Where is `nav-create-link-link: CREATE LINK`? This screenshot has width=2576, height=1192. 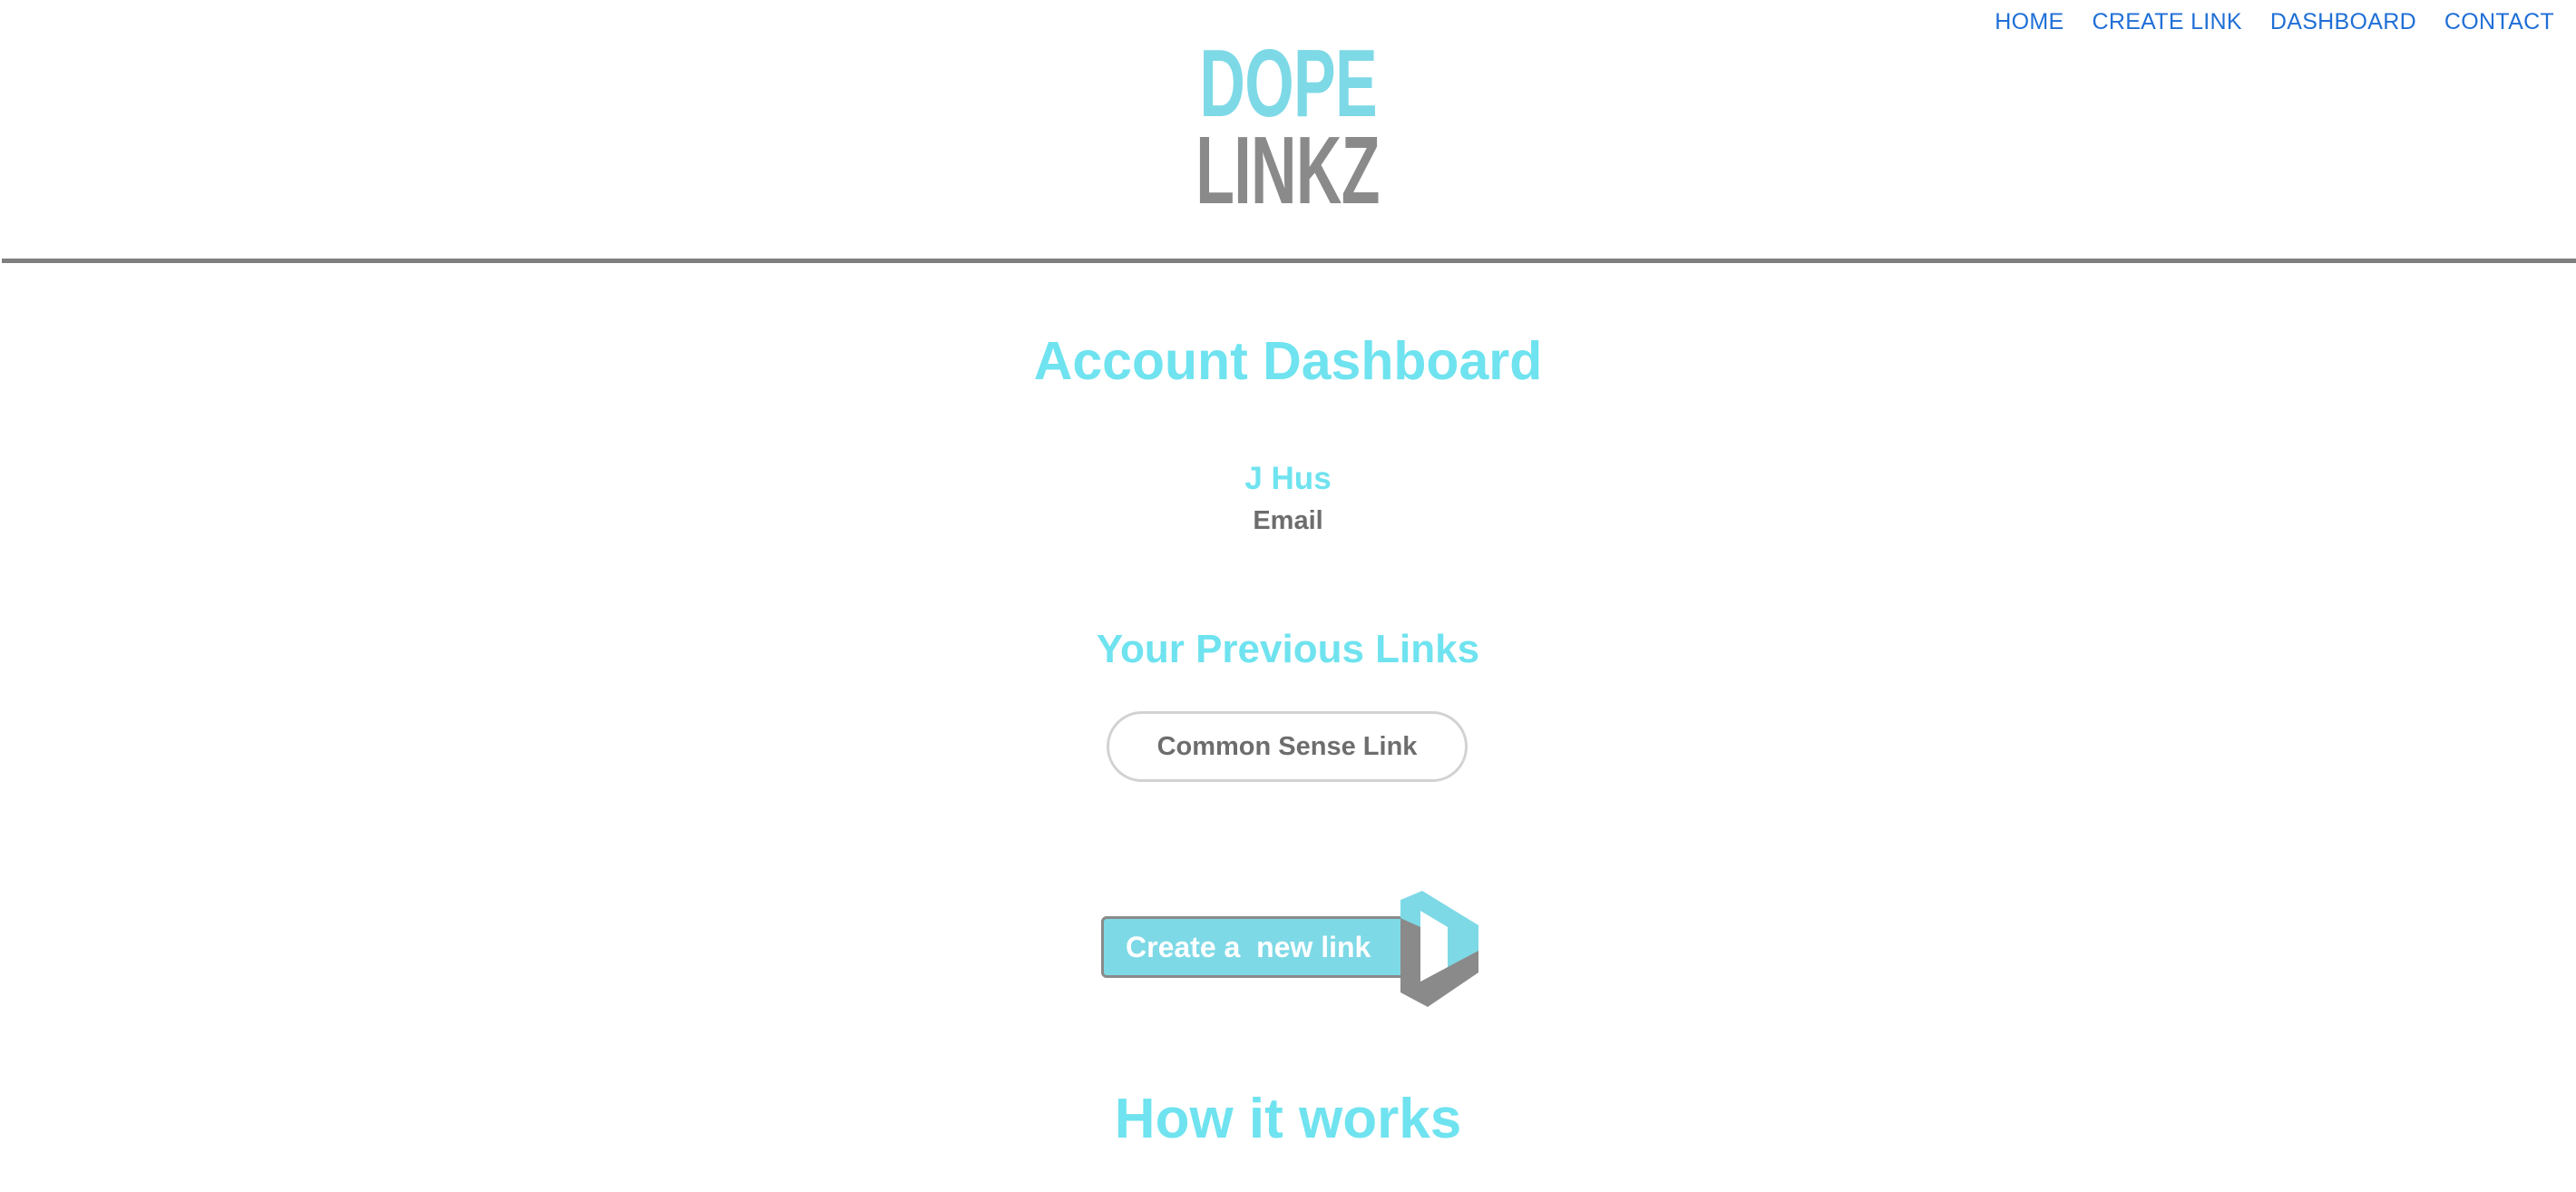
nav-create-link-link: CREATE LINK is located at coordinates (2166, 22).